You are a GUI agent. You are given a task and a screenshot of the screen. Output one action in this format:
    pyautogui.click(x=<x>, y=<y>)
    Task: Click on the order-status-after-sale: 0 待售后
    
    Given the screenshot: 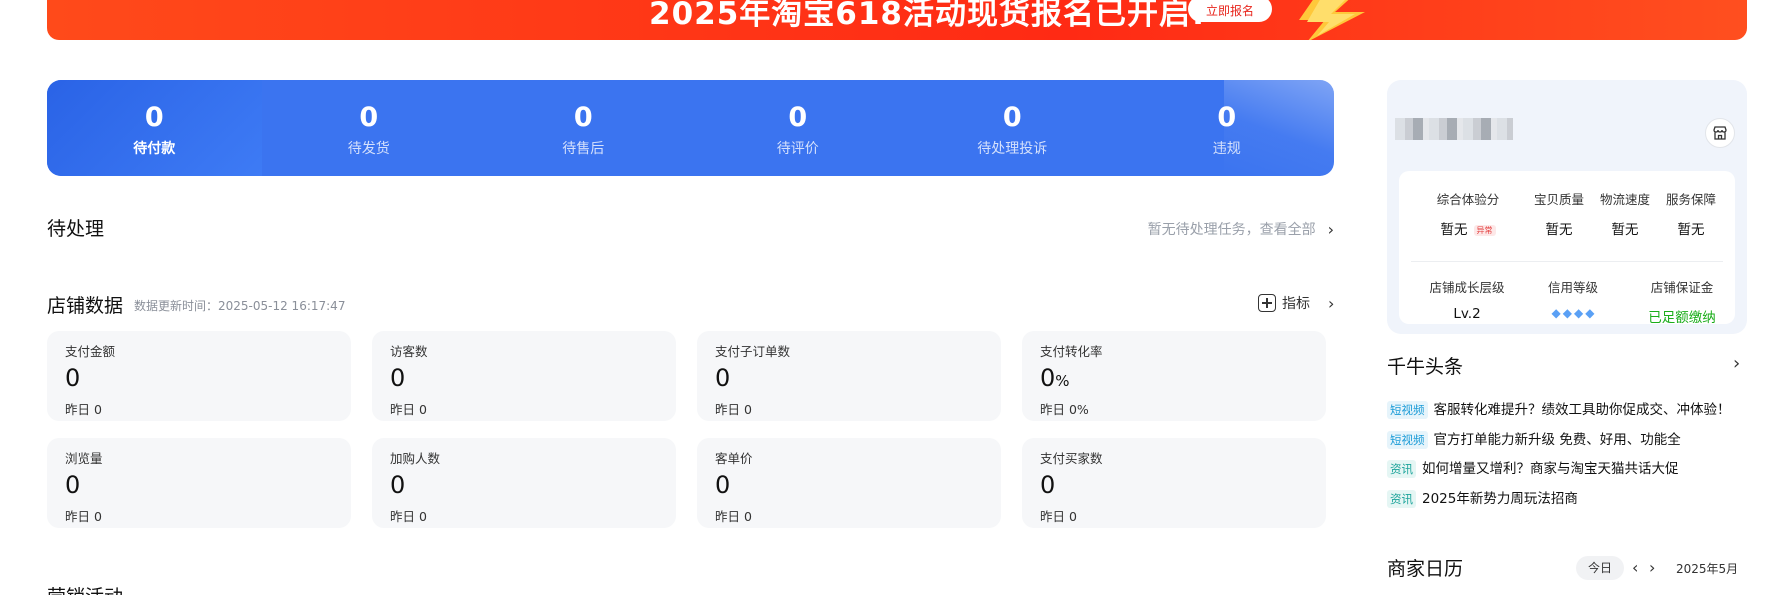 What is the action you would take?
    pyautogui.click(x=583, y=128)
    